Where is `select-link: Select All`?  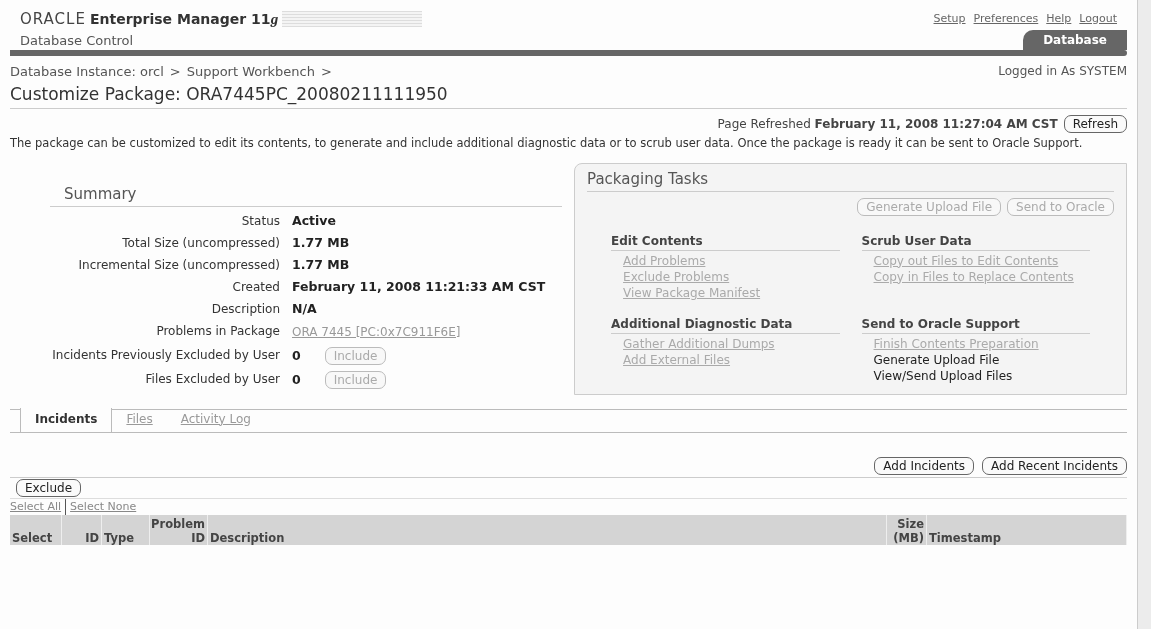
select-link: Select All is located at coordinates (36, 506).